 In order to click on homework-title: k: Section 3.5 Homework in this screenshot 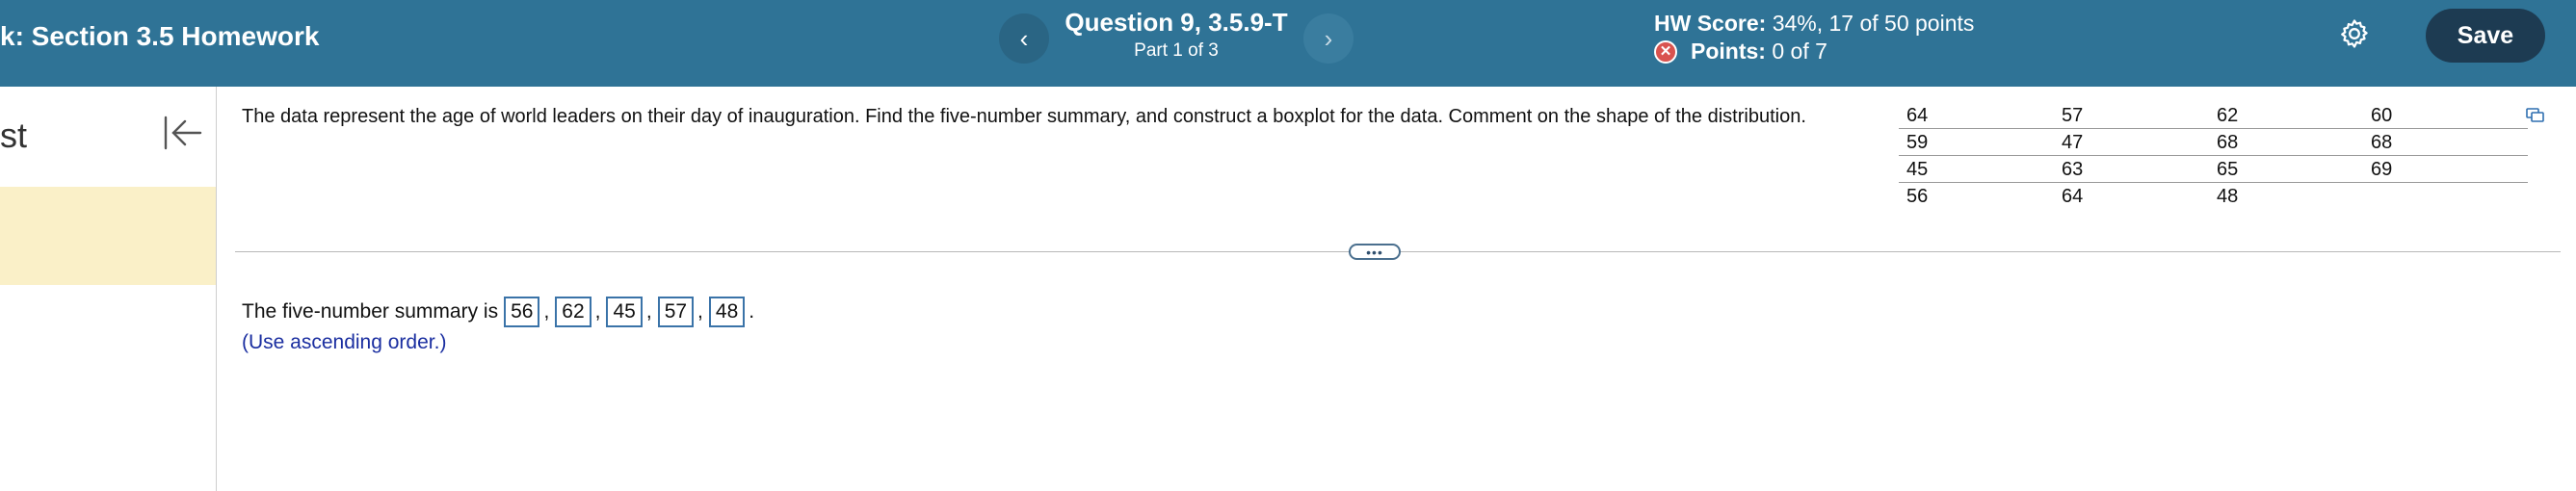, I will do `click(160, 36)`.